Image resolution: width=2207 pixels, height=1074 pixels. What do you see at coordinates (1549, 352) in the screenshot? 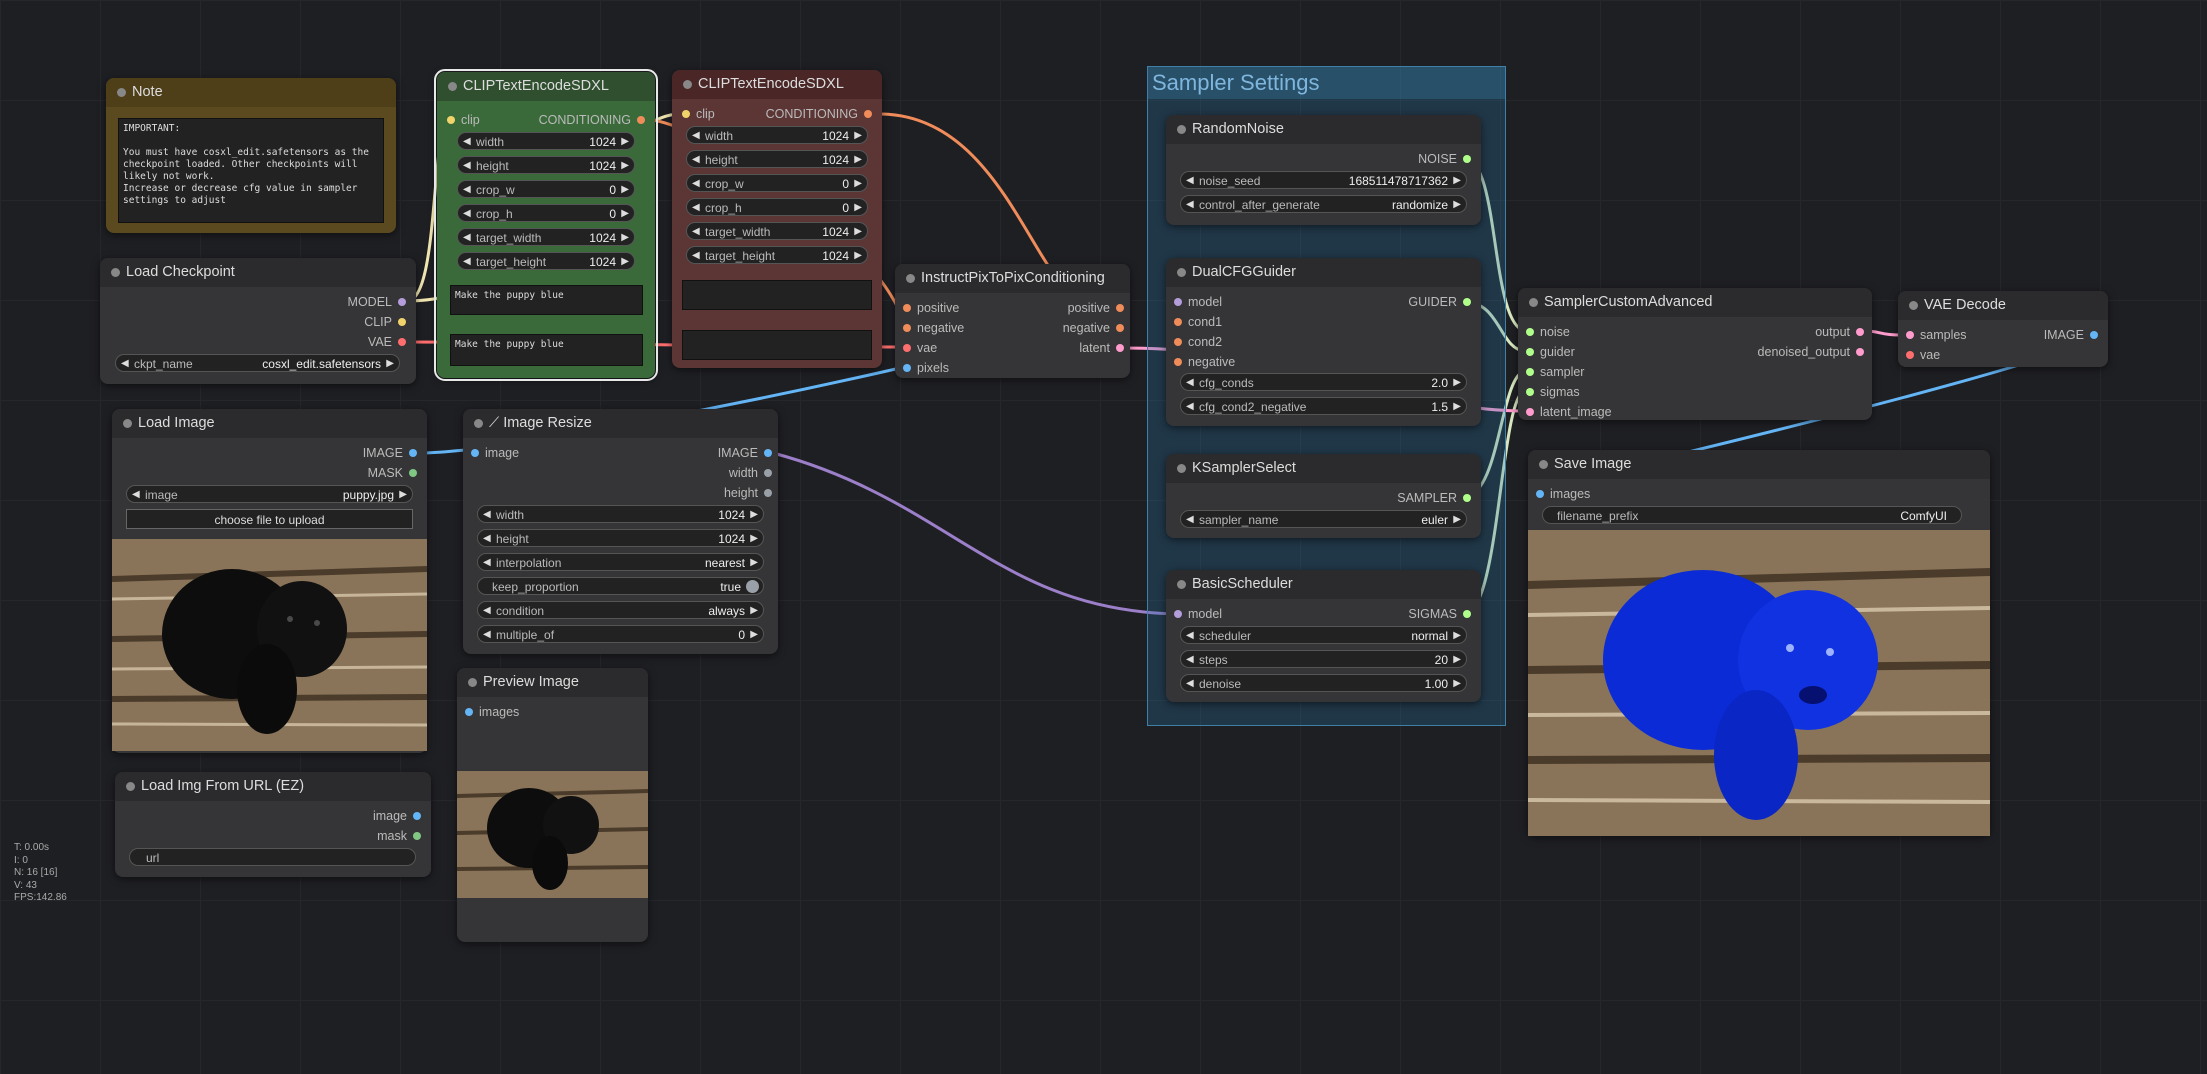
I see `input-guider: guider` at bounding box center [1549, 352].